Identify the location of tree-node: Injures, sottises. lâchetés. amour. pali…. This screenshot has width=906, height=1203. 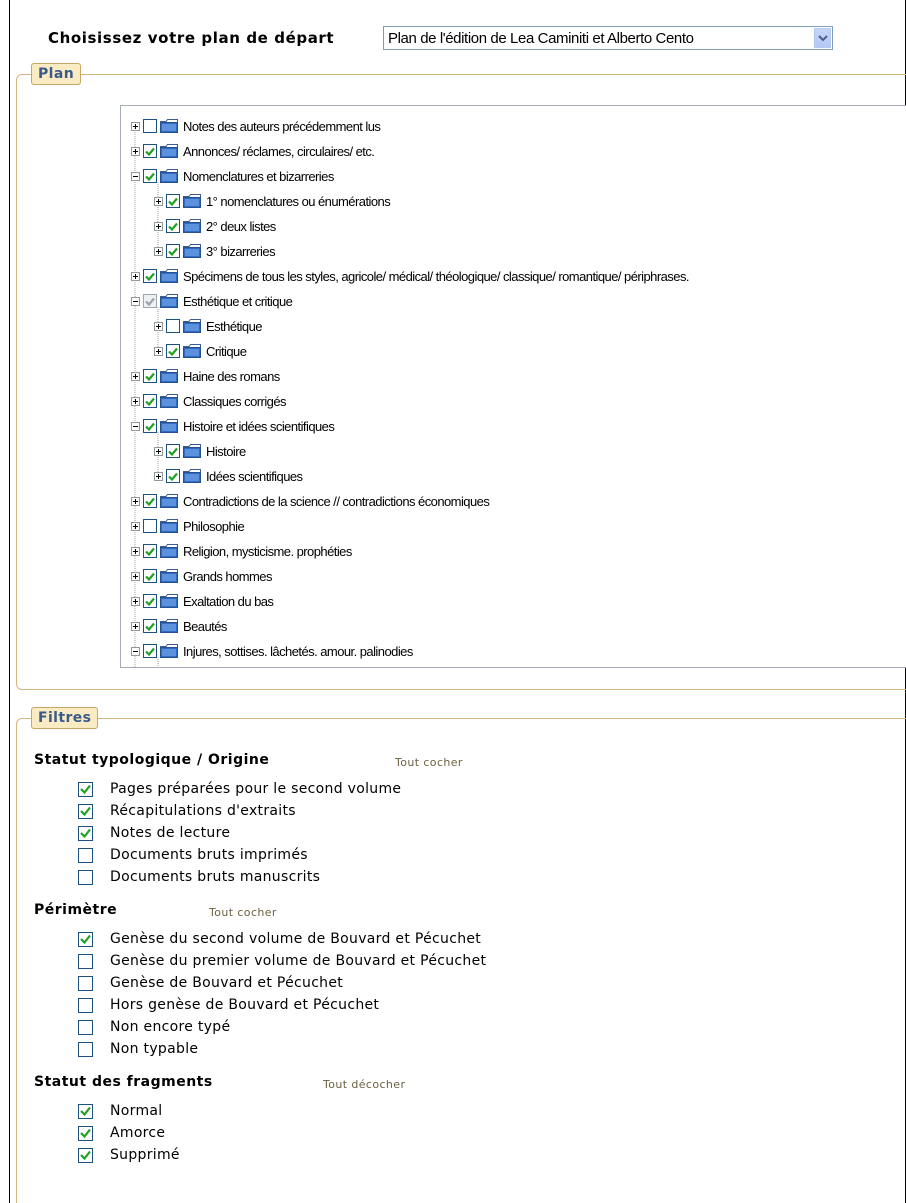
(272, 651).